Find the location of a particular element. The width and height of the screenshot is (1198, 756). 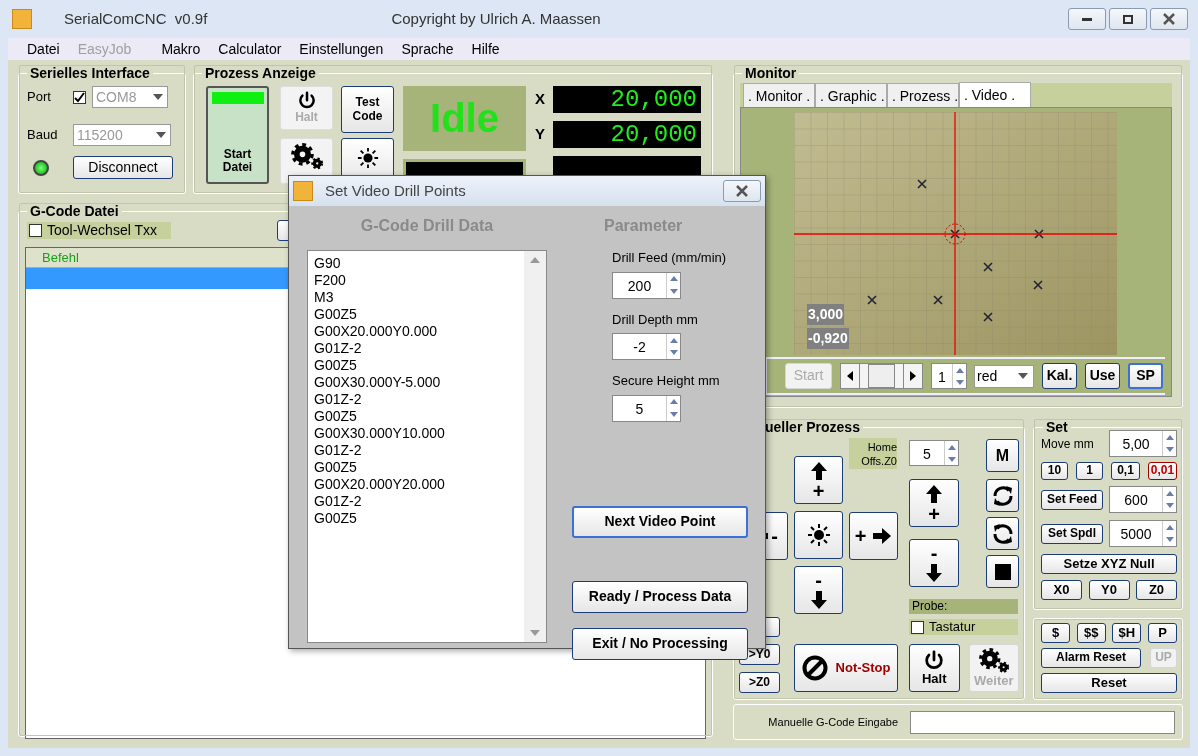

menu-item: Sprache is located at coordinates (427, 49).